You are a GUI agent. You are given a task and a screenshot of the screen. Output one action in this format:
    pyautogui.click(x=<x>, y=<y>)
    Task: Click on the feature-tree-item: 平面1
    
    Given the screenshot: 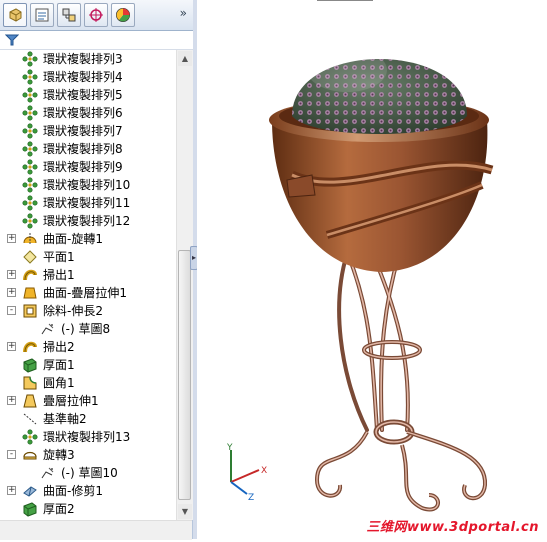 What is the action you would take?
    pyautogui.click(x=88, y=257)
    